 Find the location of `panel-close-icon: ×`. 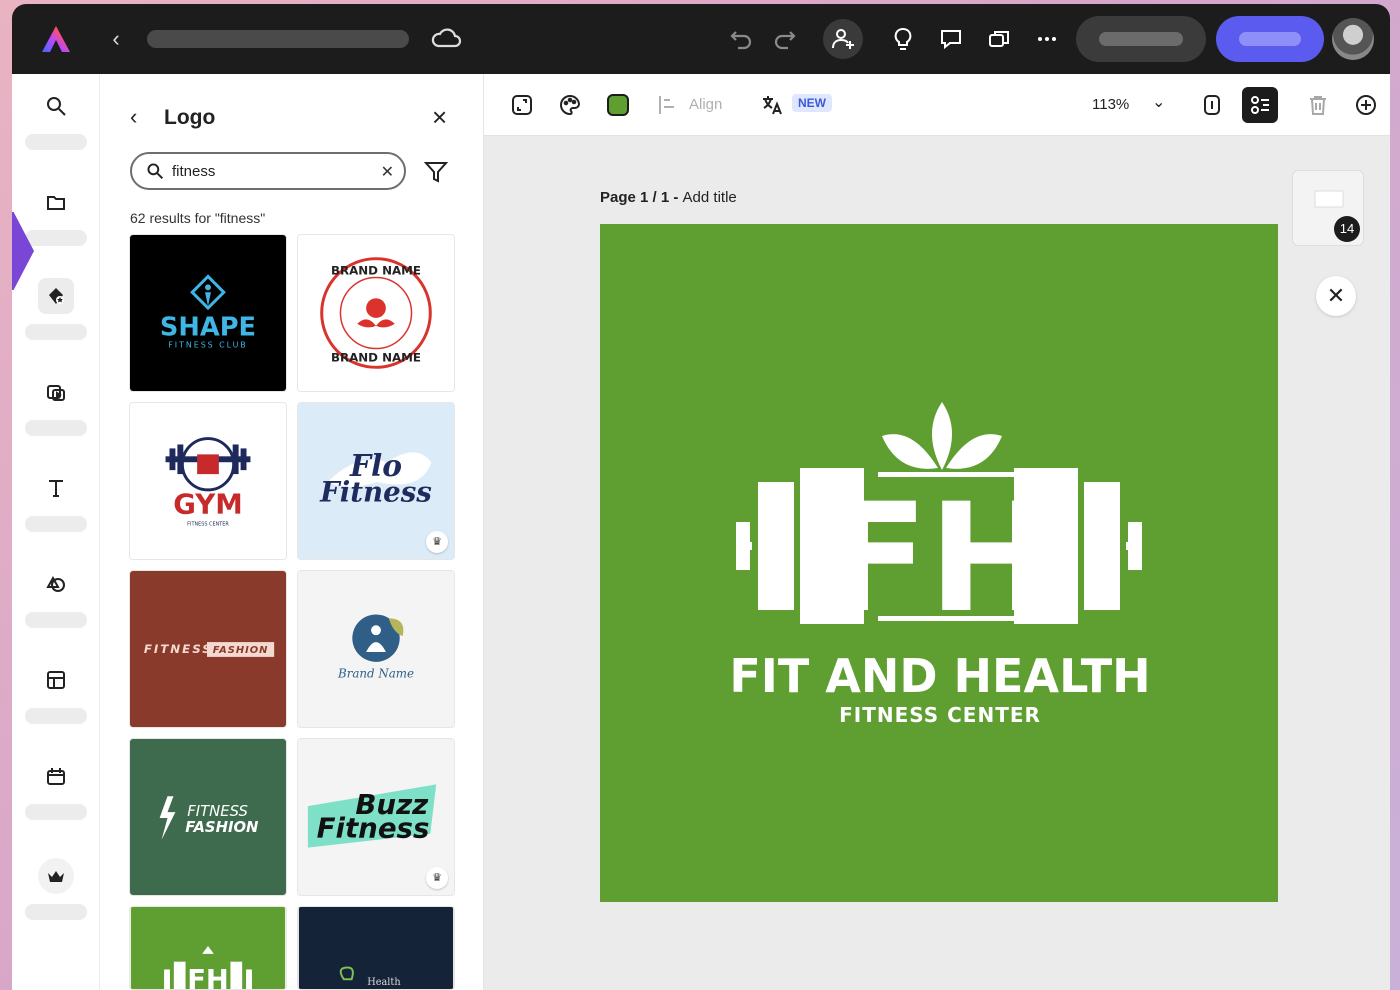

panel-close-icon: × is located at coordinates (439, 117).